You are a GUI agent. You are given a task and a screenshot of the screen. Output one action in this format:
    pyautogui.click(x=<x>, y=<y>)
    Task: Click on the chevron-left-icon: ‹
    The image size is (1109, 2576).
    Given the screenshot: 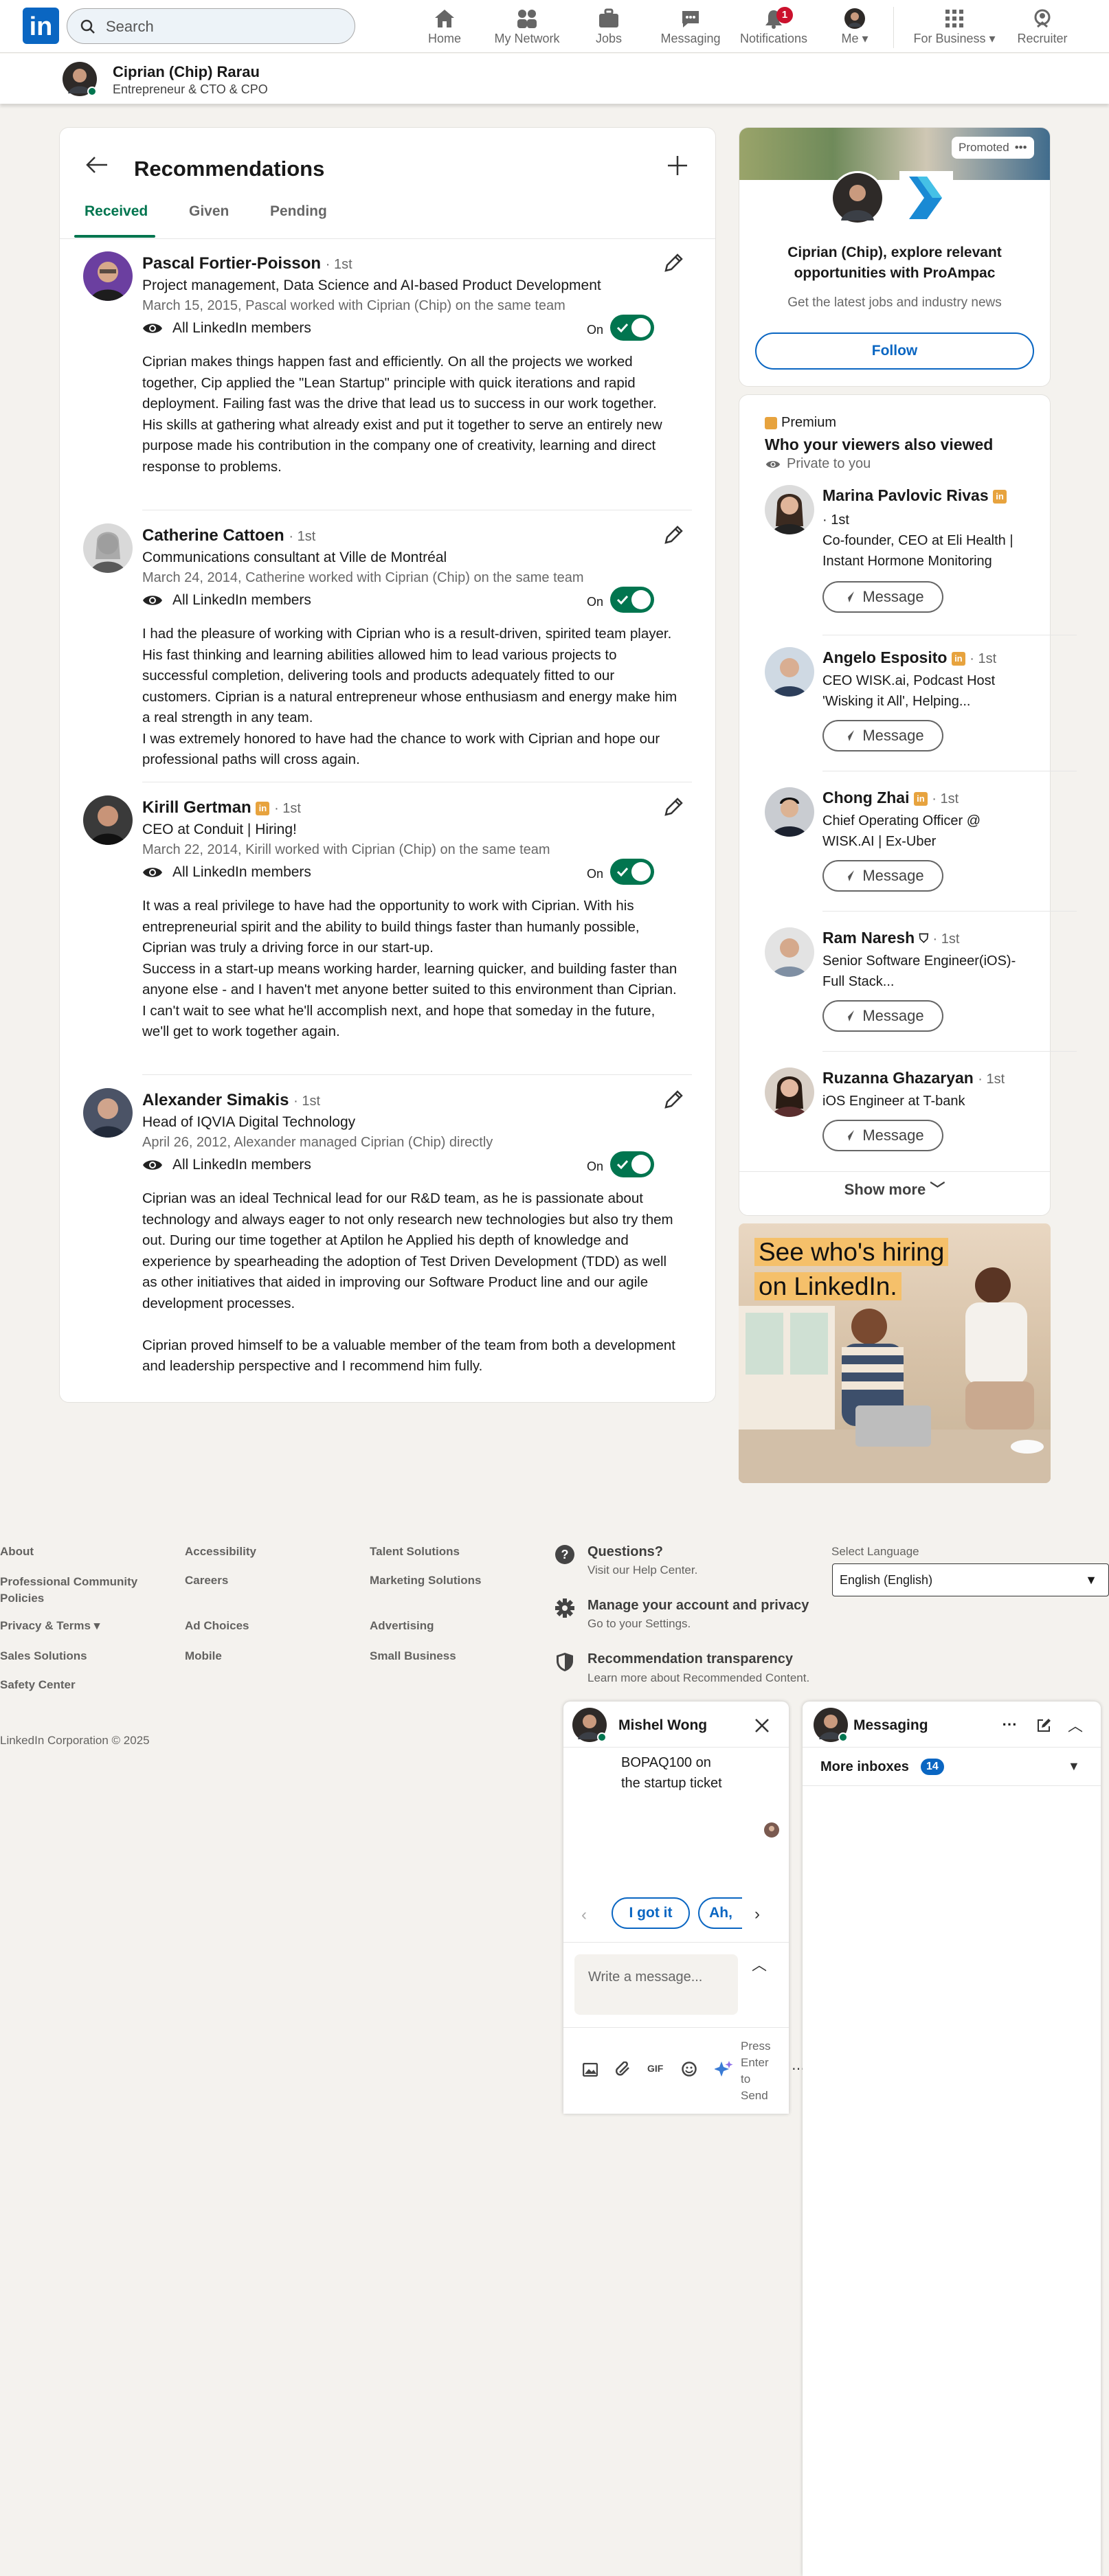 What is the action you would take?
    pyautogui.click(x=584, y=1915)
    